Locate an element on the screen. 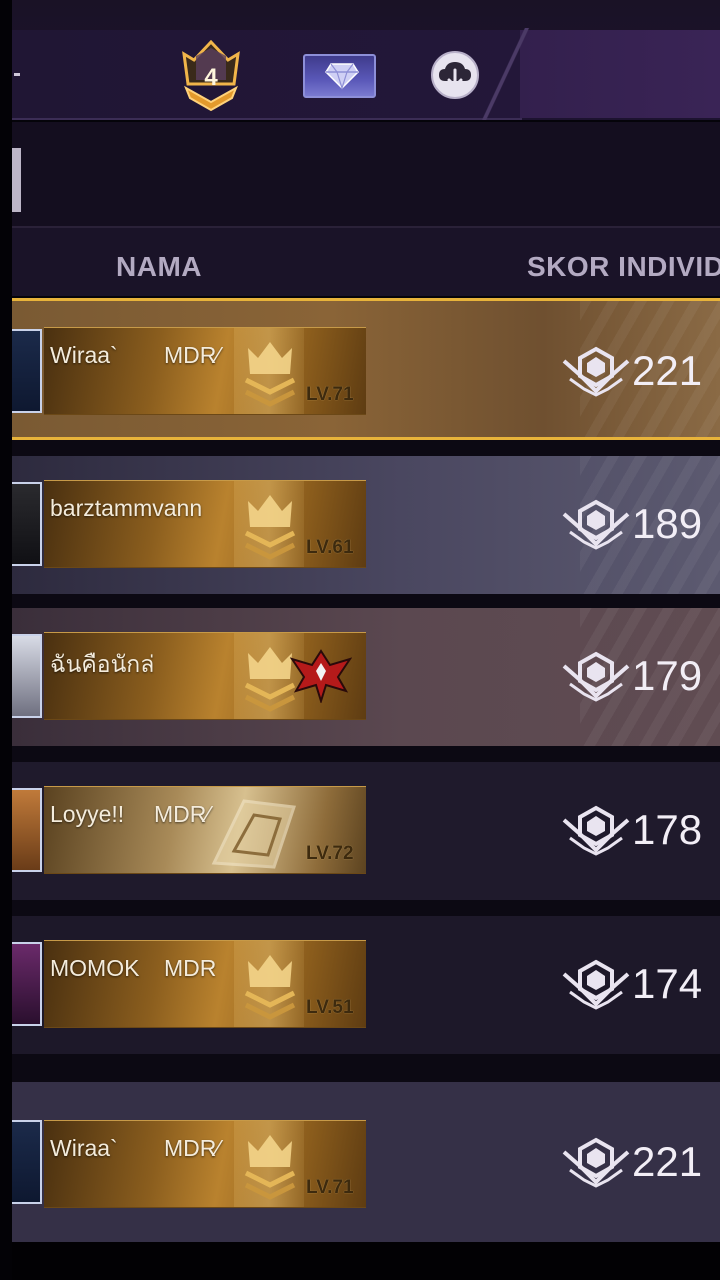  diamond-card-button is located at coordinates (339, 76).